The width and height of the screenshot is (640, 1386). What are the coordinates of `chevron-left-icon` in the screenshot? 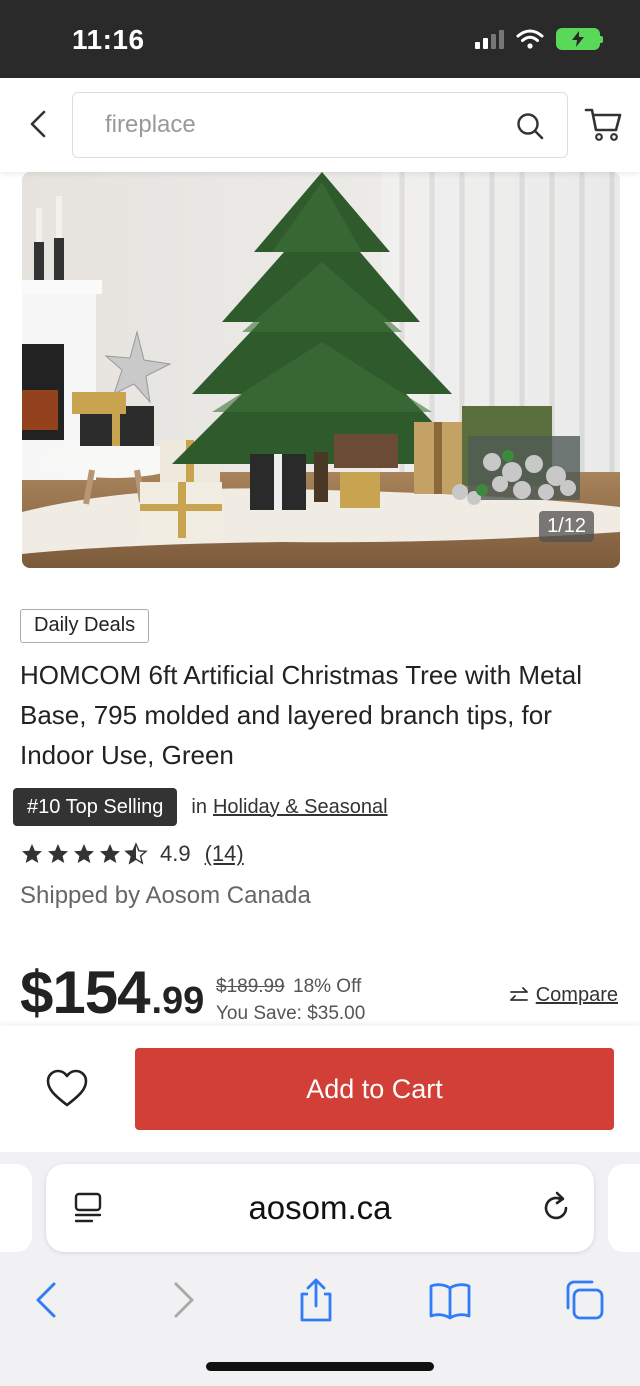 It's located at (38, 124).